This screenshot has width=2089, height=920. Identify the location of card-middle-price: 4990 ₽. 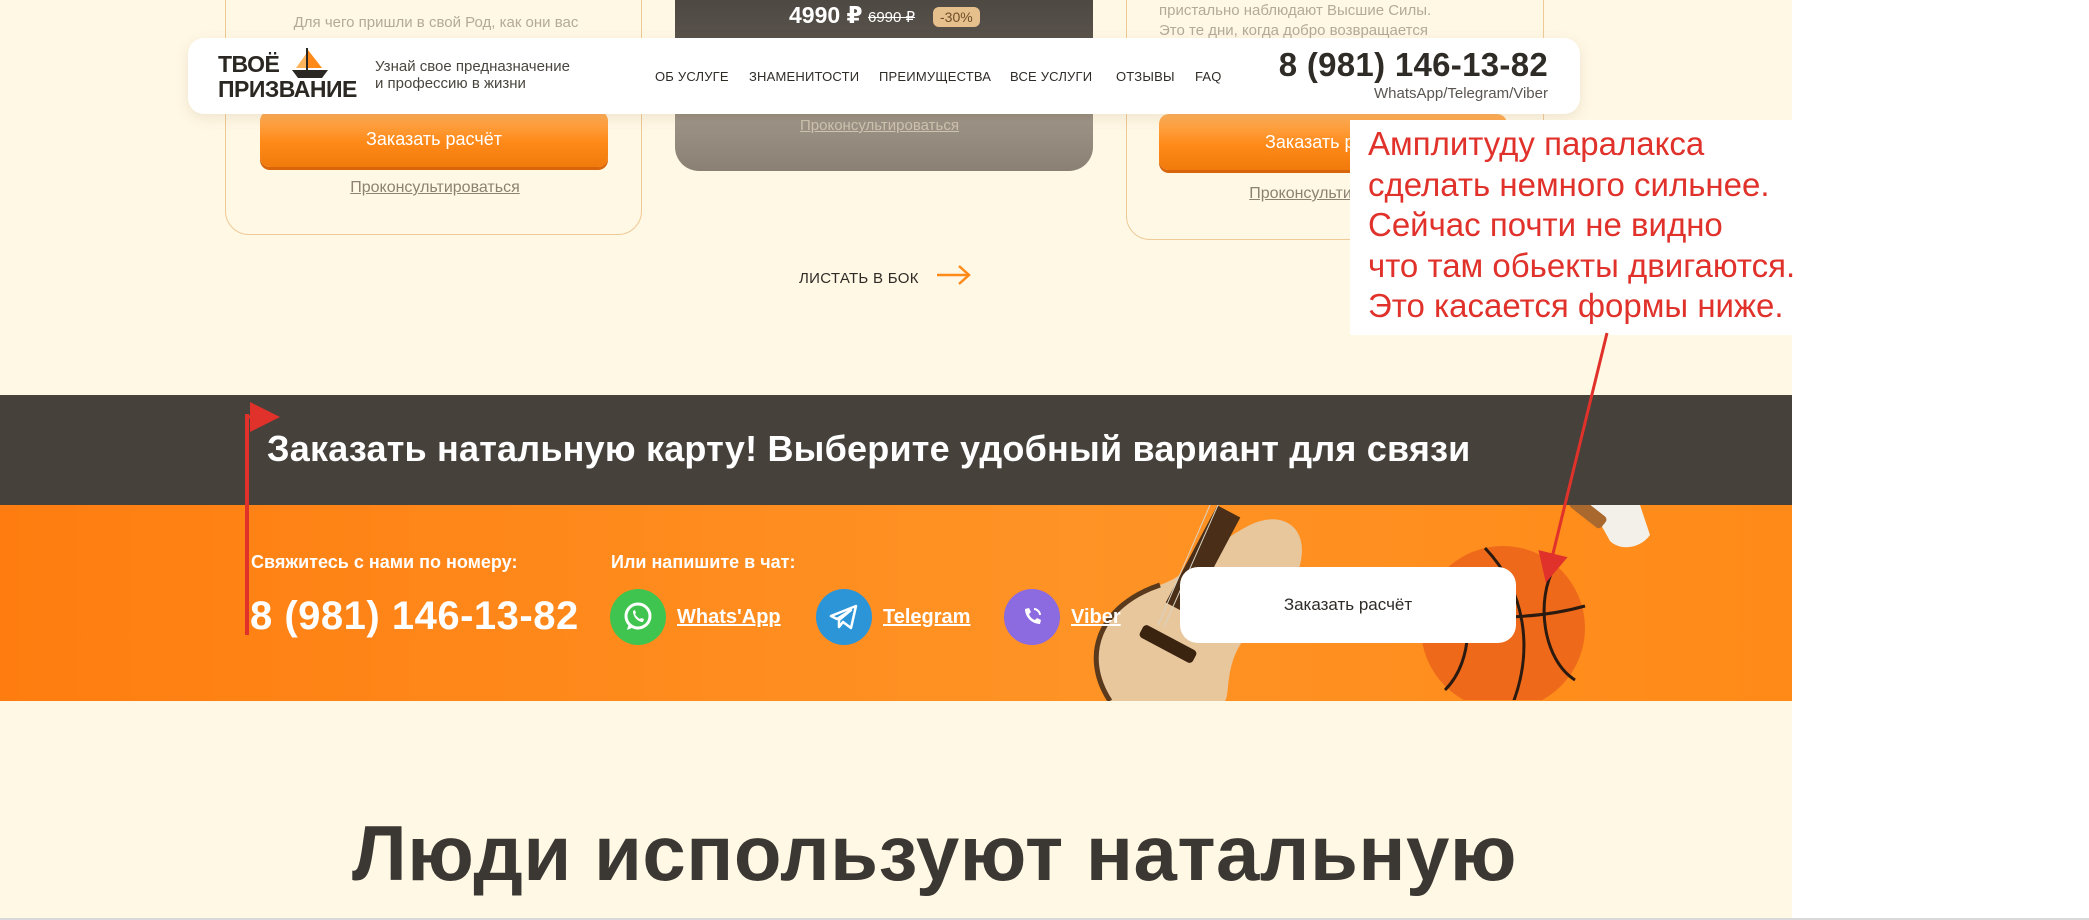
(826, 15).